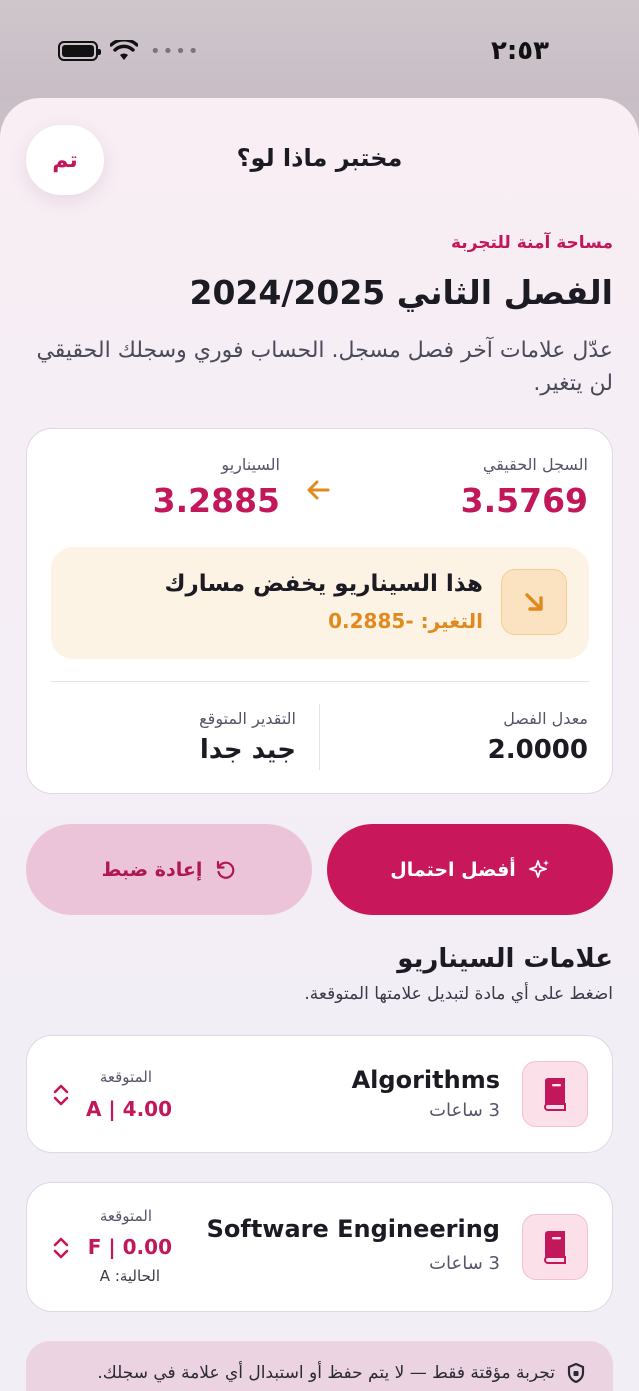  I want to click on scenario-value: 3.2885, so click(216, 500).